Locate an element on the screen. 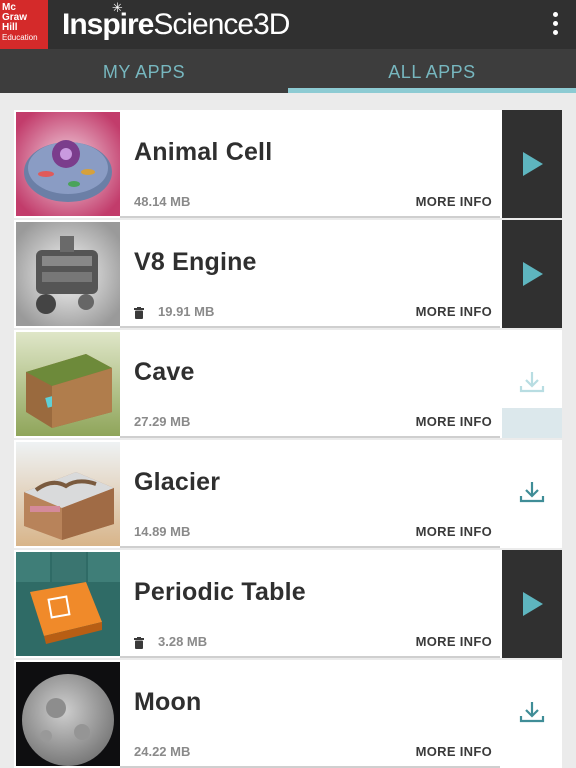 This screenshot has width=576, height=768. tab-all-apps: ALL APPS is located at coordinates (432, 71).